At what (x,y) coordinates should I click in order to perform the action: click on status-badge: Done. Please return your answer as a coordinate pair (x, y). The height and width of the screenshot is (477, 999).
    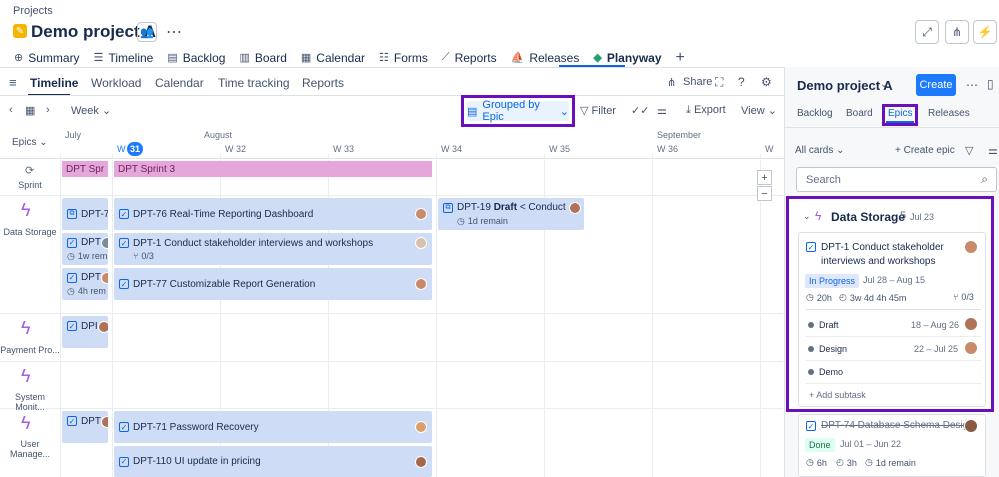
    Looking at the image, I should click on (820, 445).